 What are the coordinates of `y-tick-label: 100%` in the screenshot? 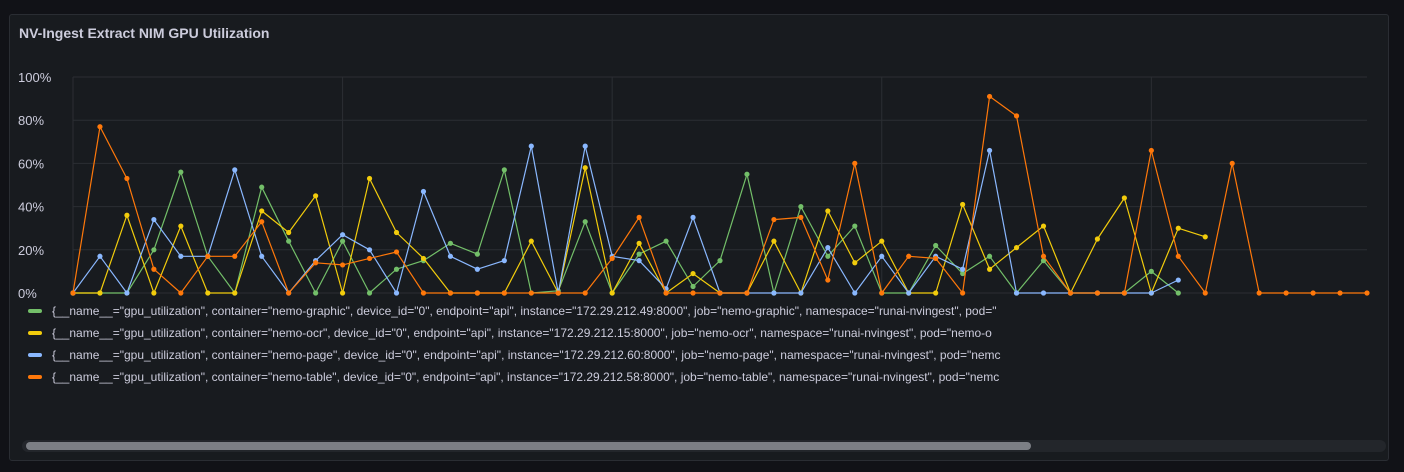 It's located at (35, 77).